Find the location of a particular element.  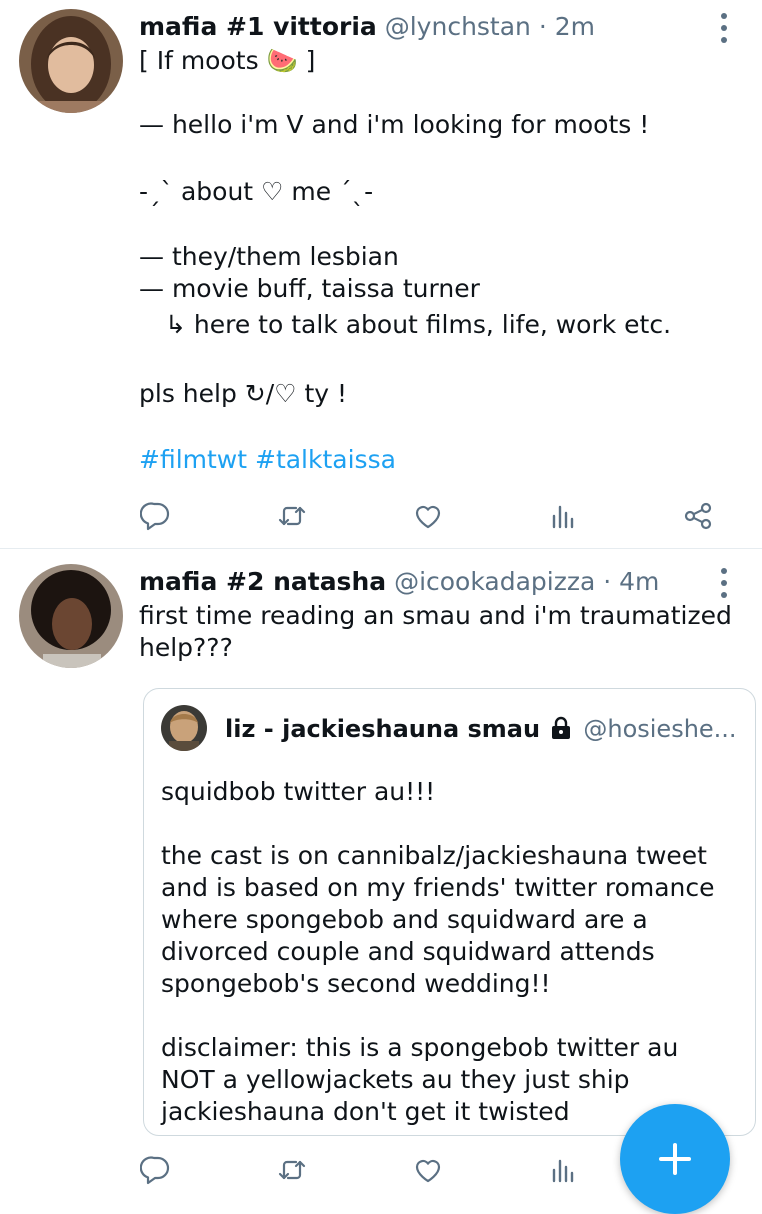

compose-plus-icon is located at coordinates (675, 1159).